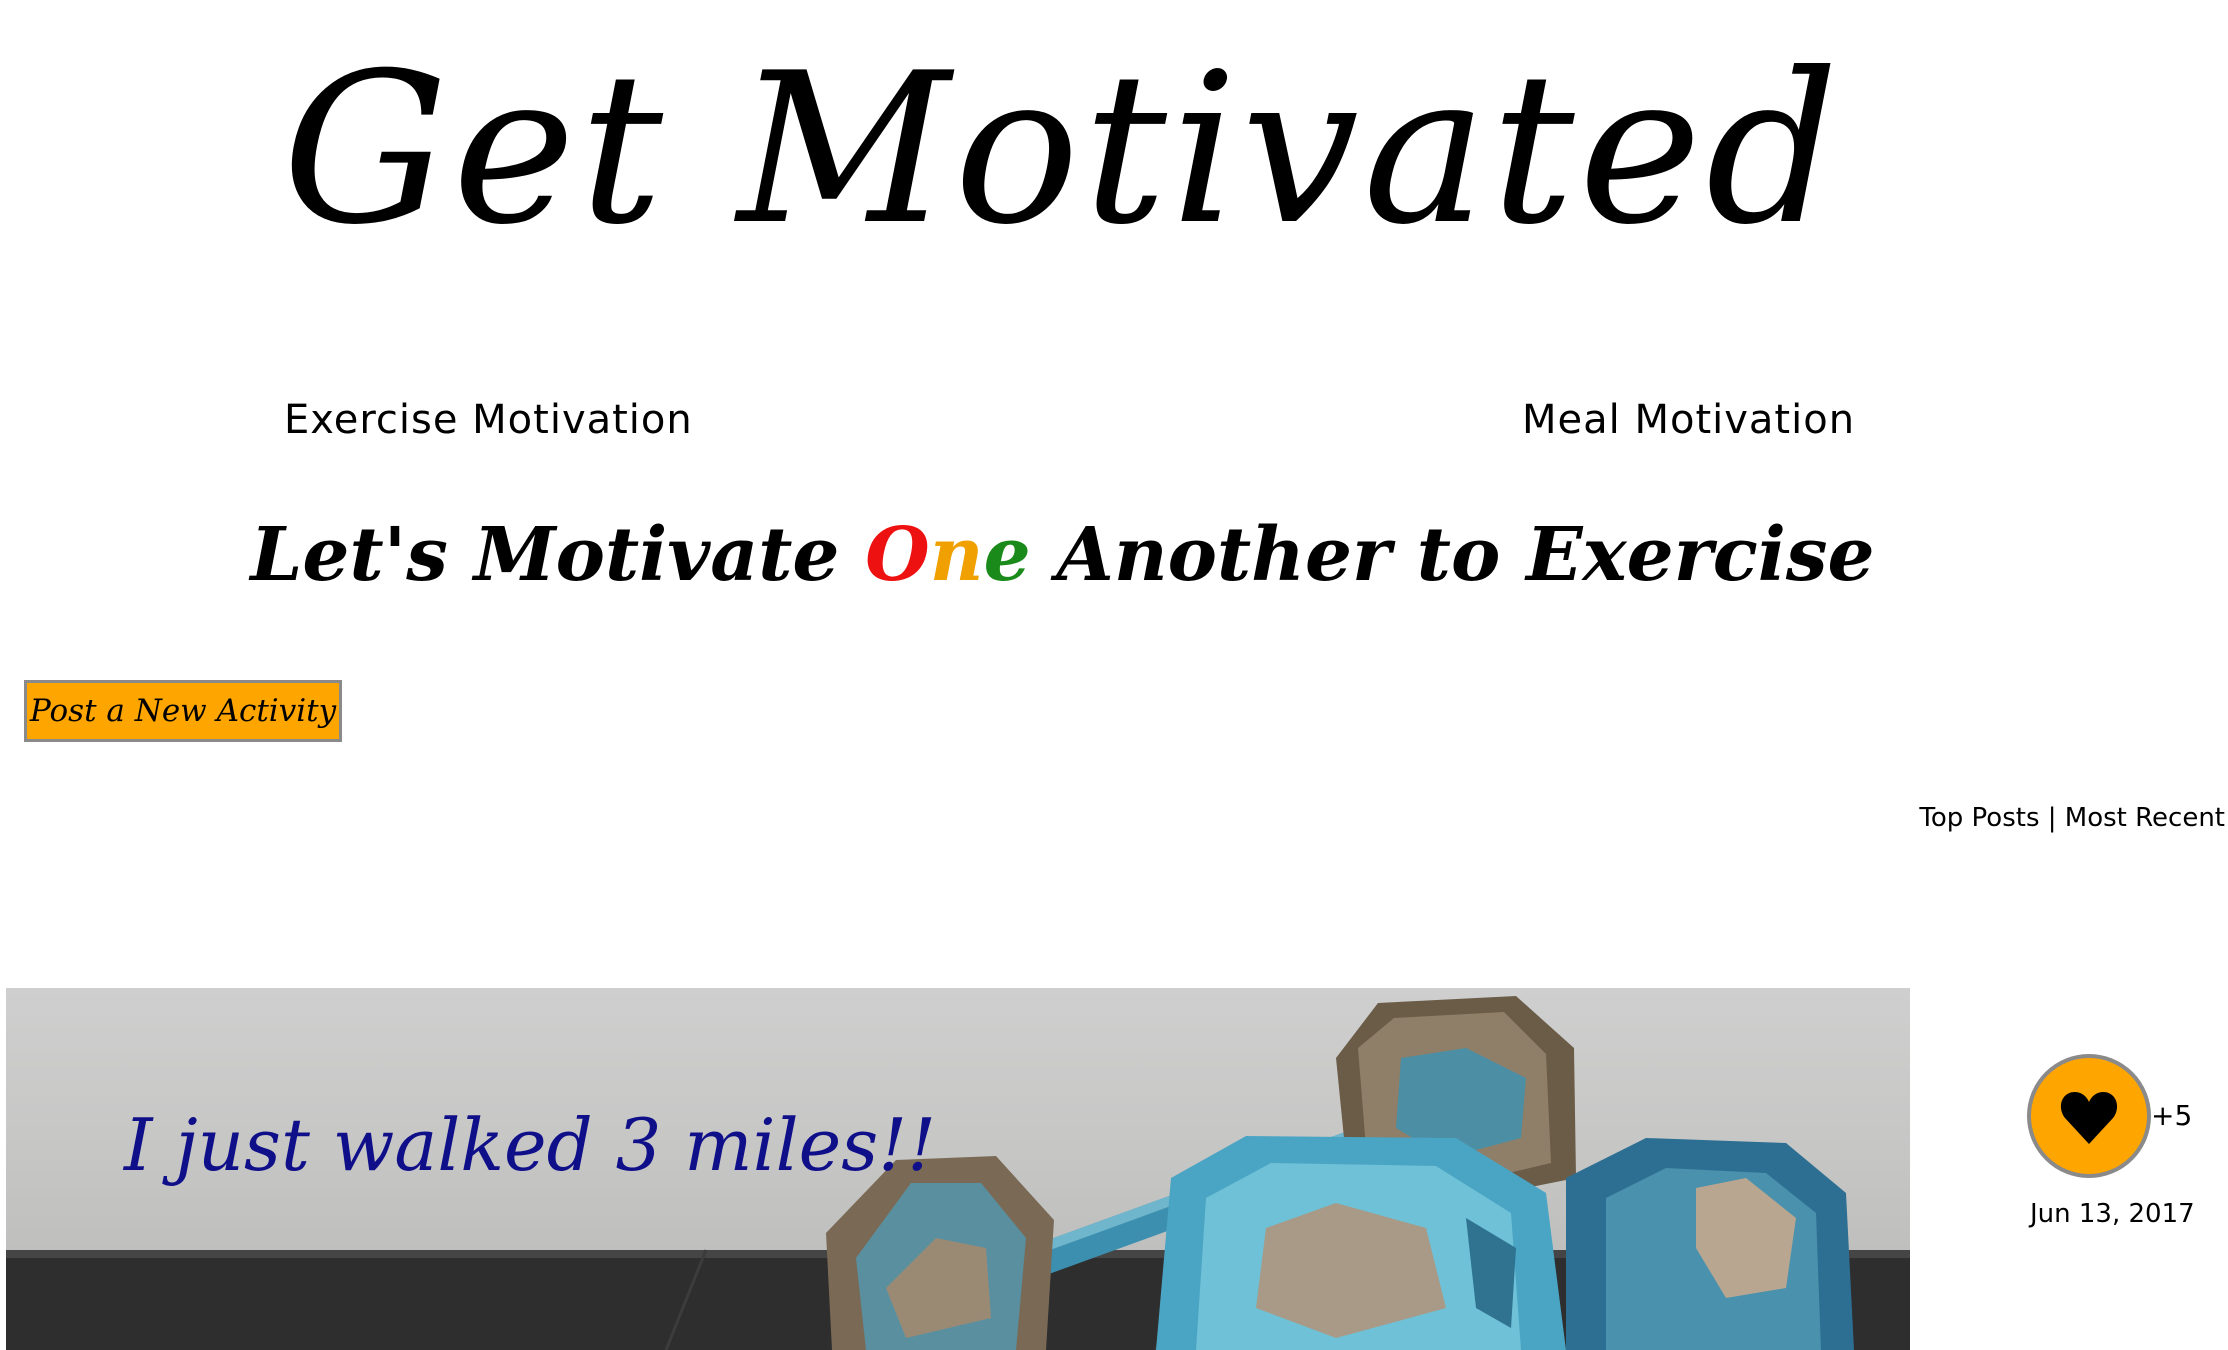 The height and width of the screenshot is (1350, 2228). I want to click on tagline-letter-n: n, so click(956, 555).